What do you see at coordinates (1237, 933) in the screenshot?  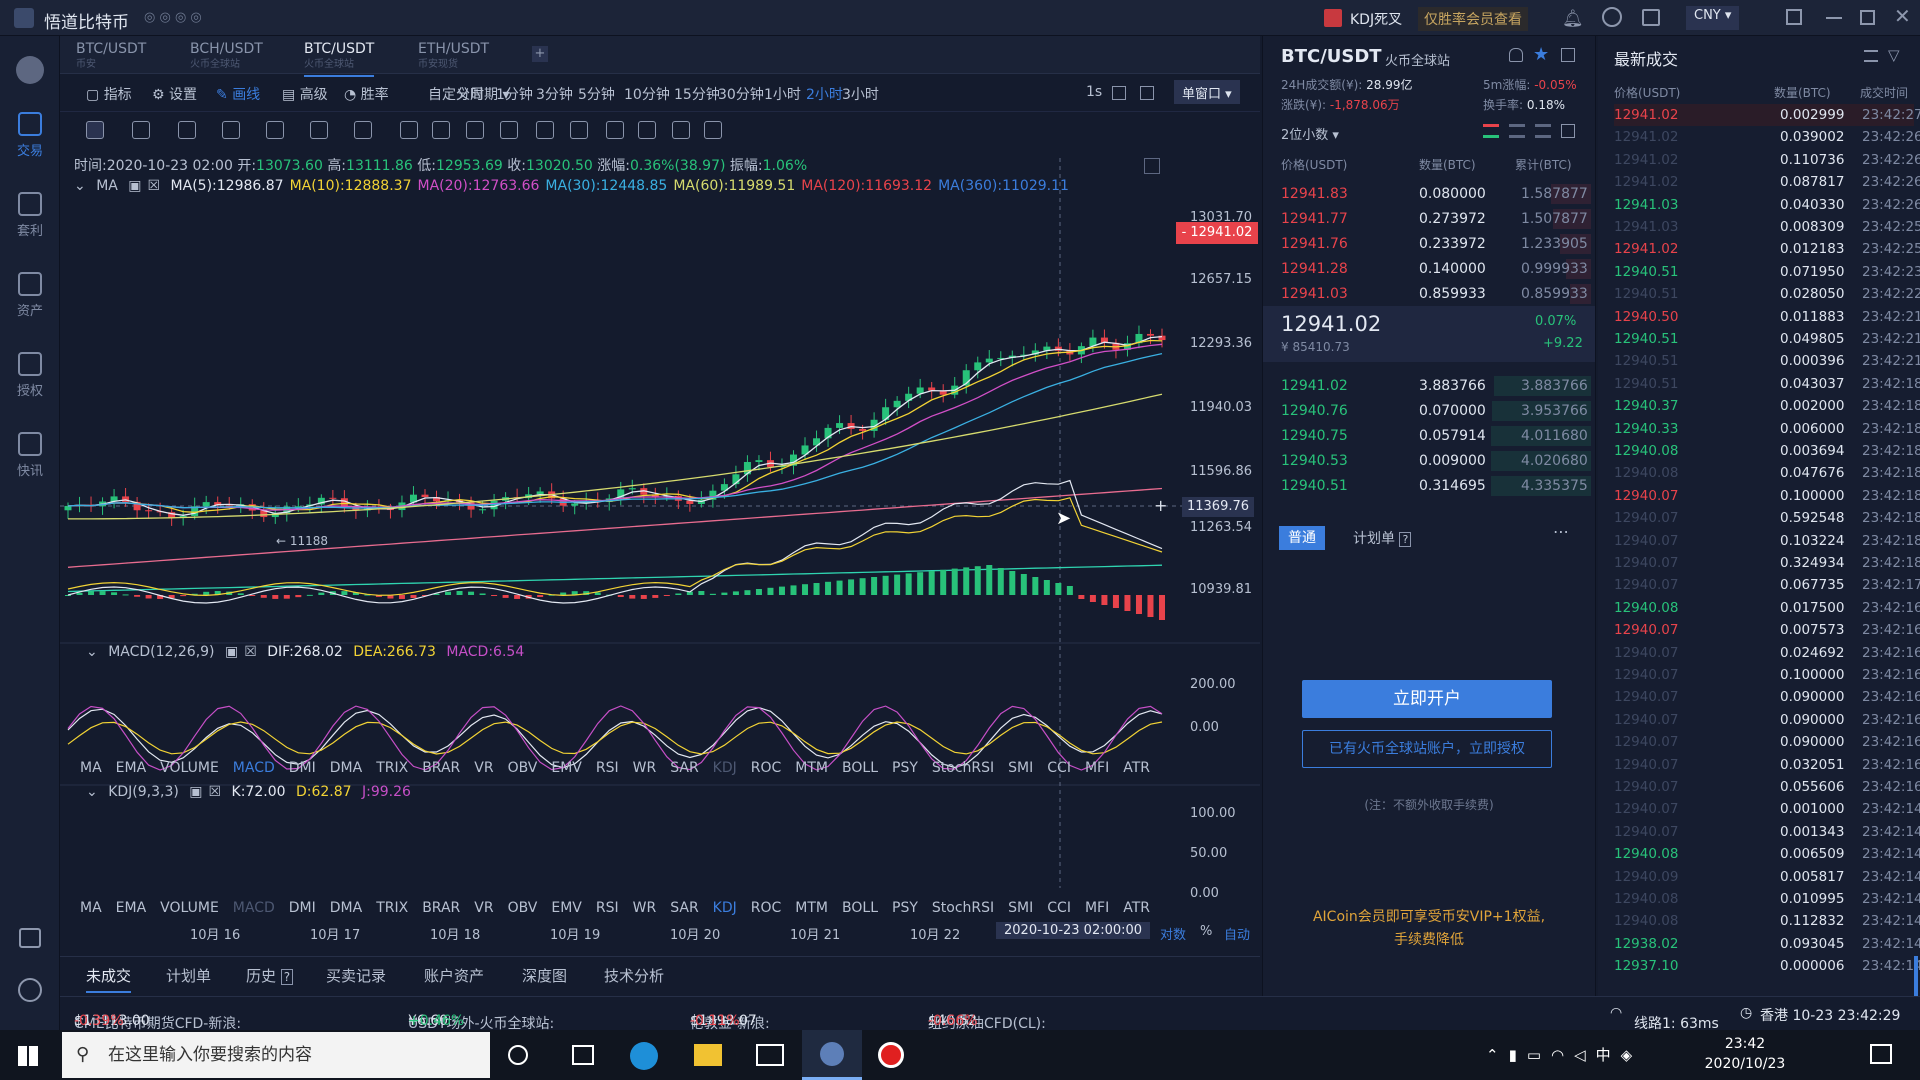 I see `auto-toggle: 自动` at bounding box center [1237, 933].